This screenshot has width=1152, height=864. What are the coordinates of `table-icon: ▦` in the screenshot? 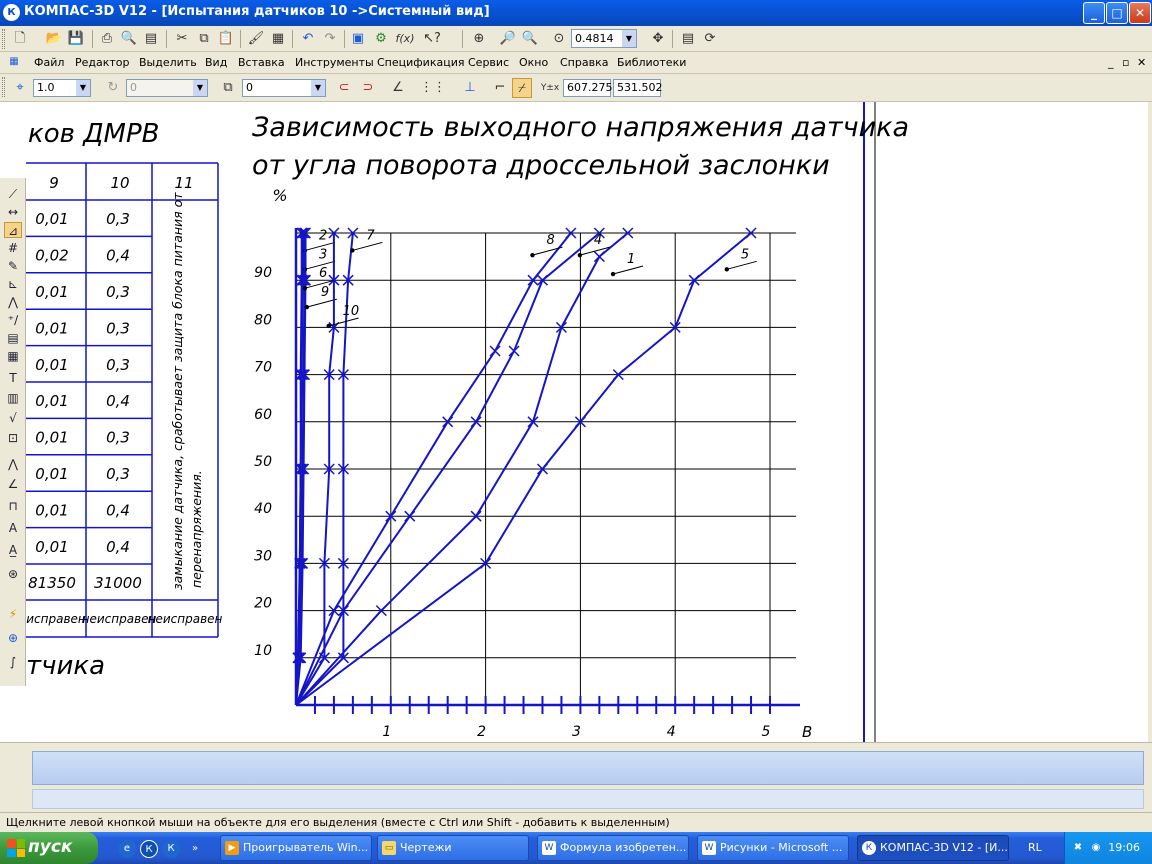 It's located at (13, 356).